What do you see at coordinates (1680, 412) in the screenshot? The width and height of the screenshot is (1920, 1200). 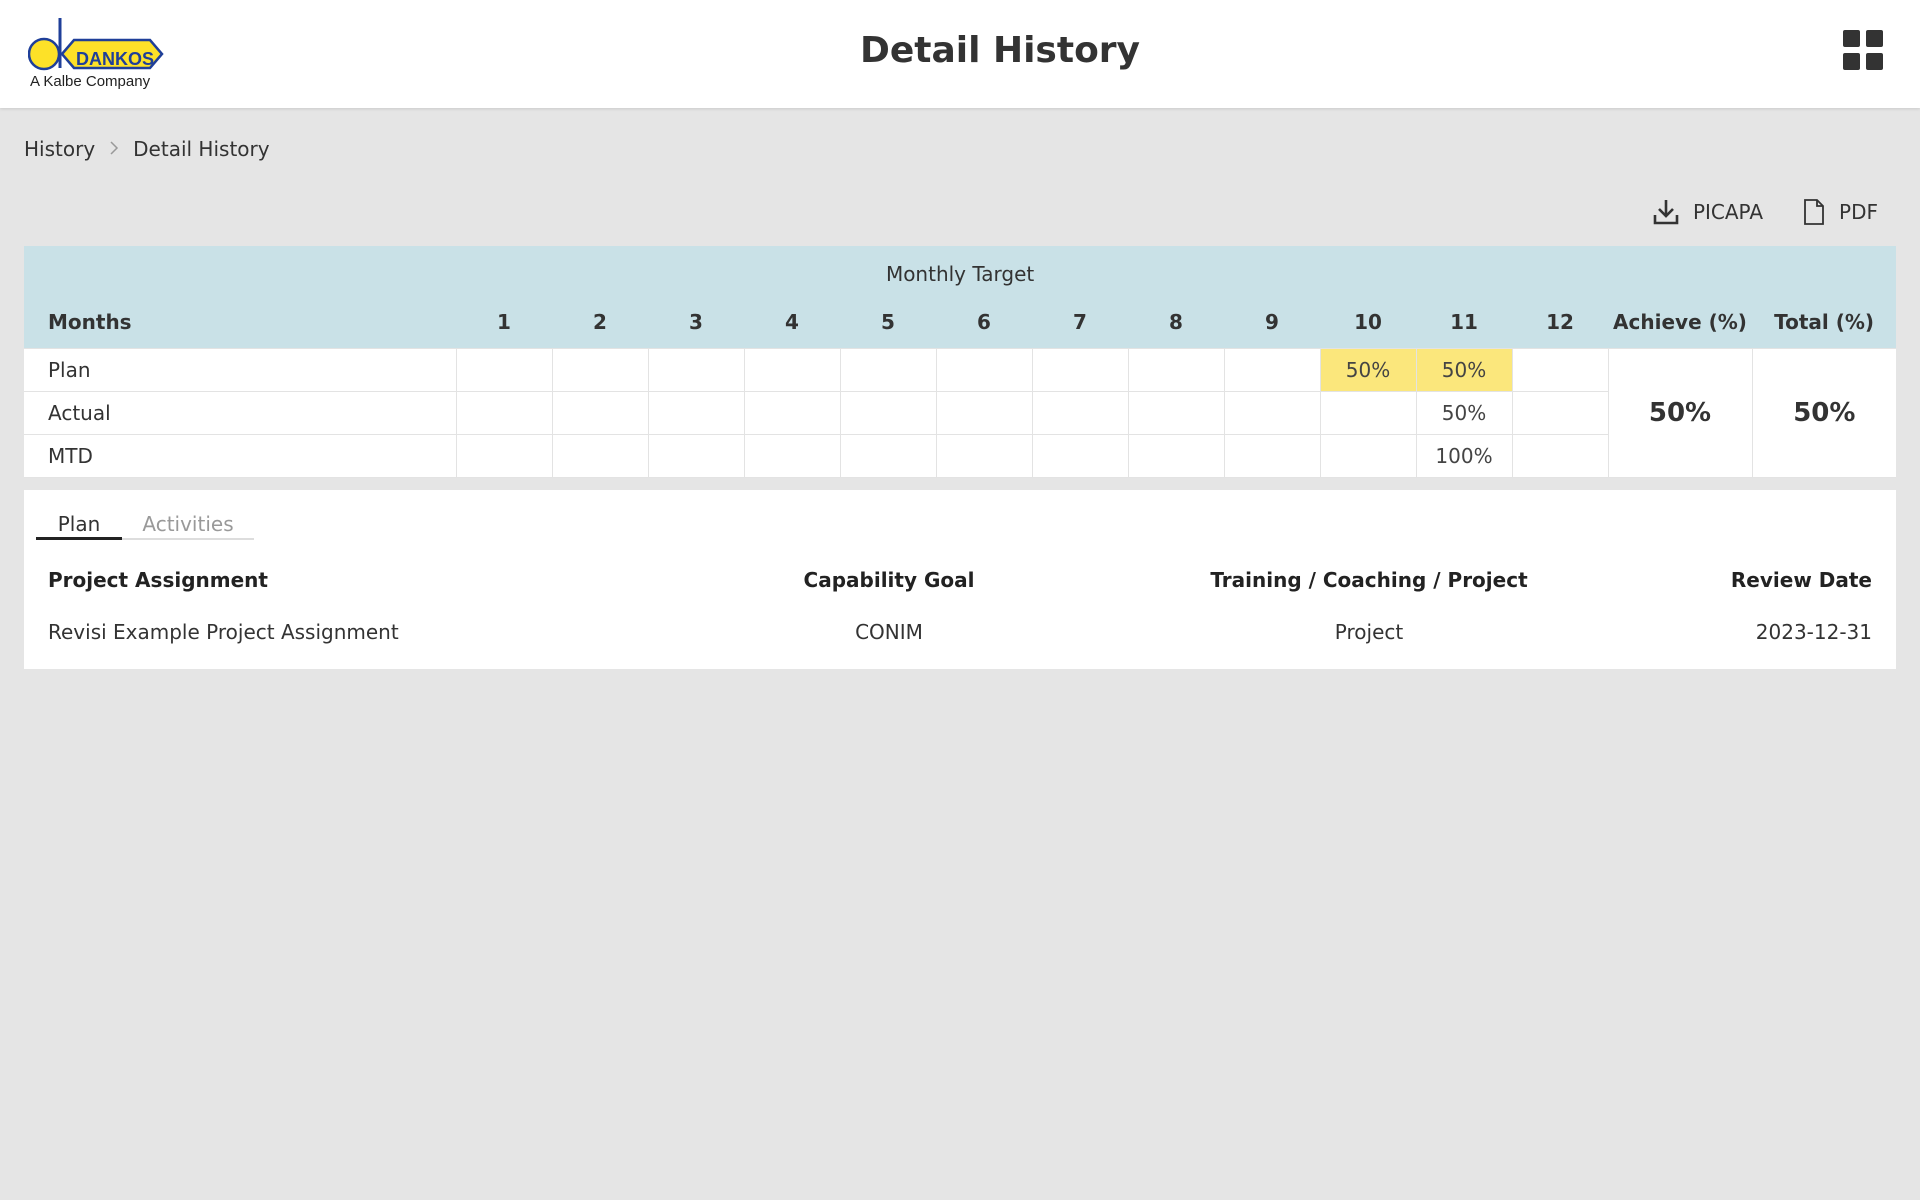 I see `achieve-value: 50%` at bounding box center [1680, 412].